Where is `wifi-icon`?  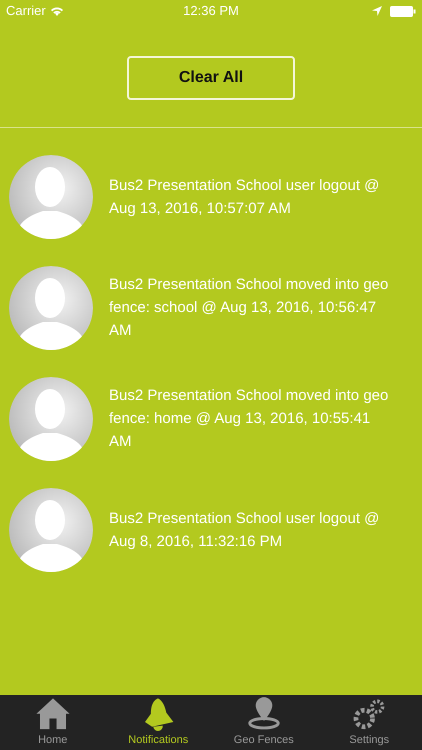 wifi-icon is located at coordinates (57, 11).